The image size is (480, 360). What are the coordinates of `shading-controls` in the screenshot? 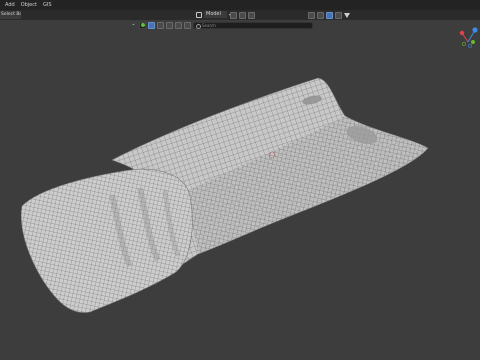 It's located at (329, 15).